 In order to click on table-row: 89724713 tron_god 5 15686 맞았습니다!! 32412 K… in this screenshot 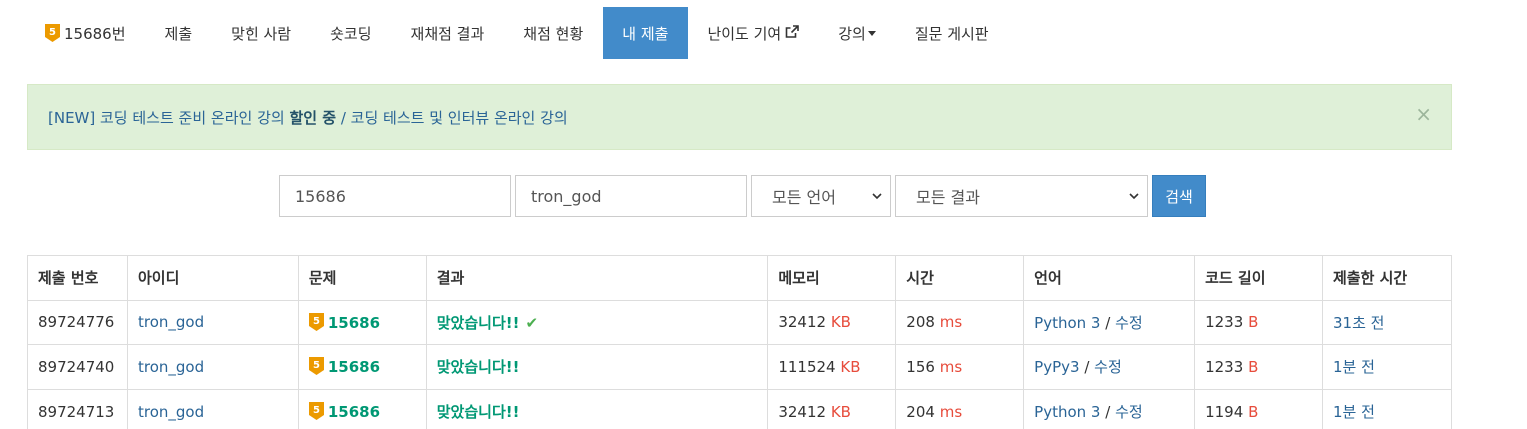, I will do `click(739, 408)`.